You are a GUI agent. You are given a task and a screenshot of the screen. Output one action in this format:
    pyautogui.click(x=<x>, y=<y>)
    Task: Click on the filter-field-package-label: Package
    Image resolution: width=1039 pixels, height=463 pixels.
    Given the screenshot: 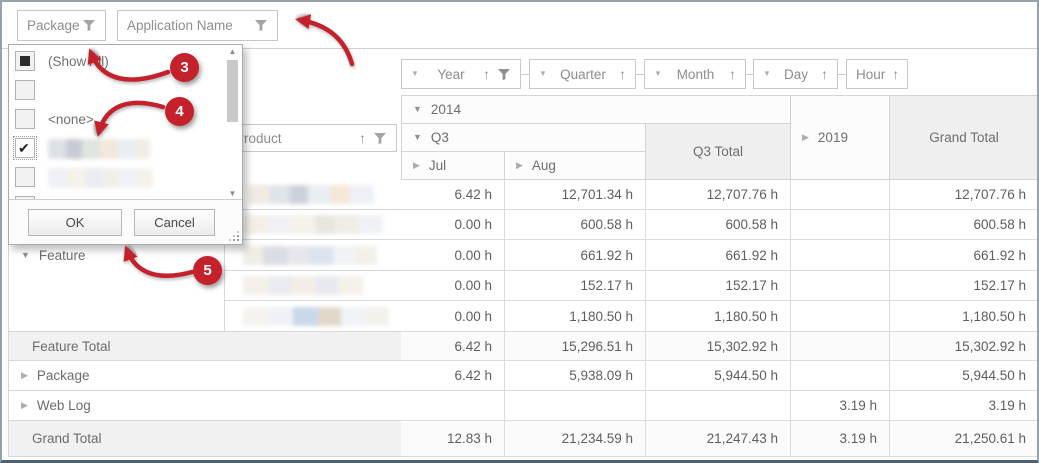 What is the action you would take?
    pyautogui.click(x=53, y=25)
    